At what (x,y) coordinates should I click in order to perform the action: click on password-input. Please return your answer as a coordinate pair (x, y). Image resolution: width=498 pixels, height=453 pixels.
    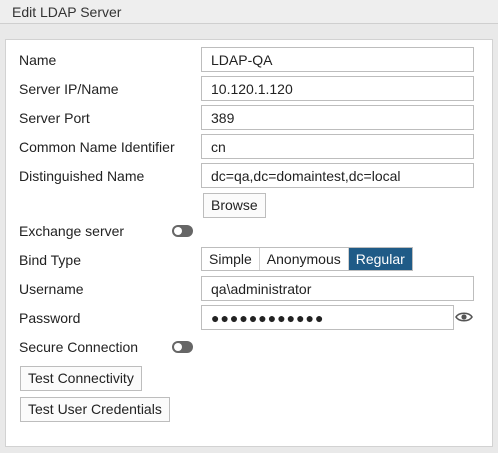
    Looking at the image, I should click on (327, 317).